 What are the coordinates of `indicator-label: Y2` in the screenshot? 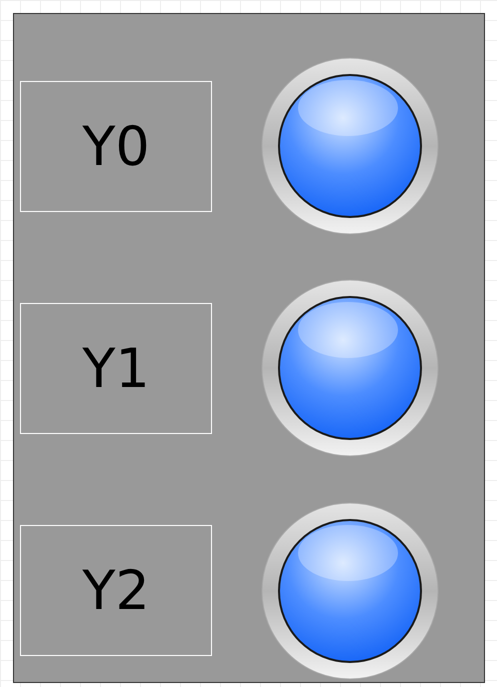 It's located at (116, 590).